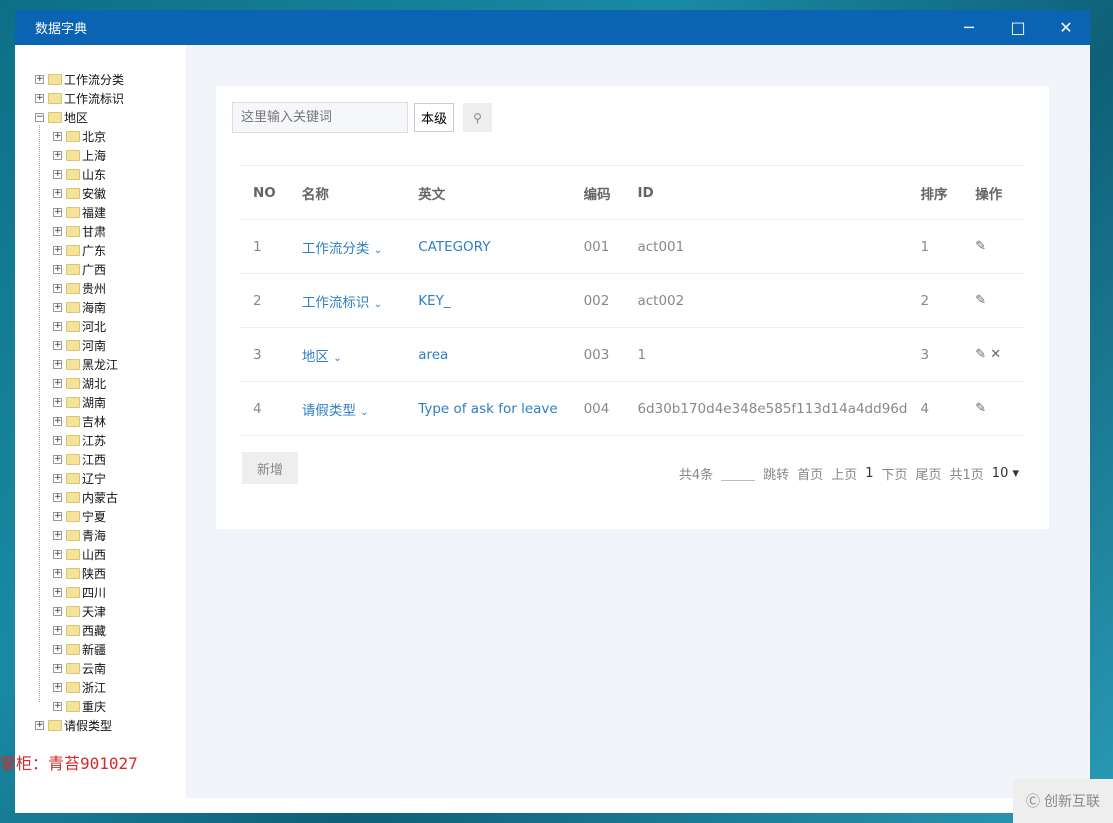  What do you see at coordinates (776, 473) in the screenshot?
I see `jump-button: 跳转` at bounding box center [776, 473].